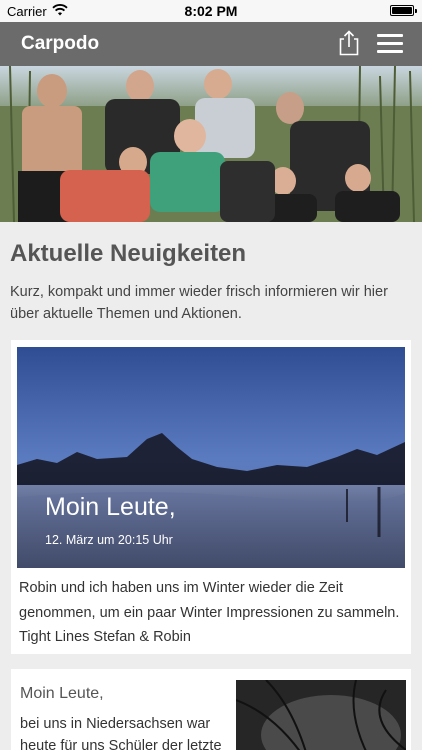 The height and width of the screenshot is (750, 422). What do you see at coordinates (60, 43) in the screenshot?
I see `app-title: Carpodo` at bounding box center [60, 43].